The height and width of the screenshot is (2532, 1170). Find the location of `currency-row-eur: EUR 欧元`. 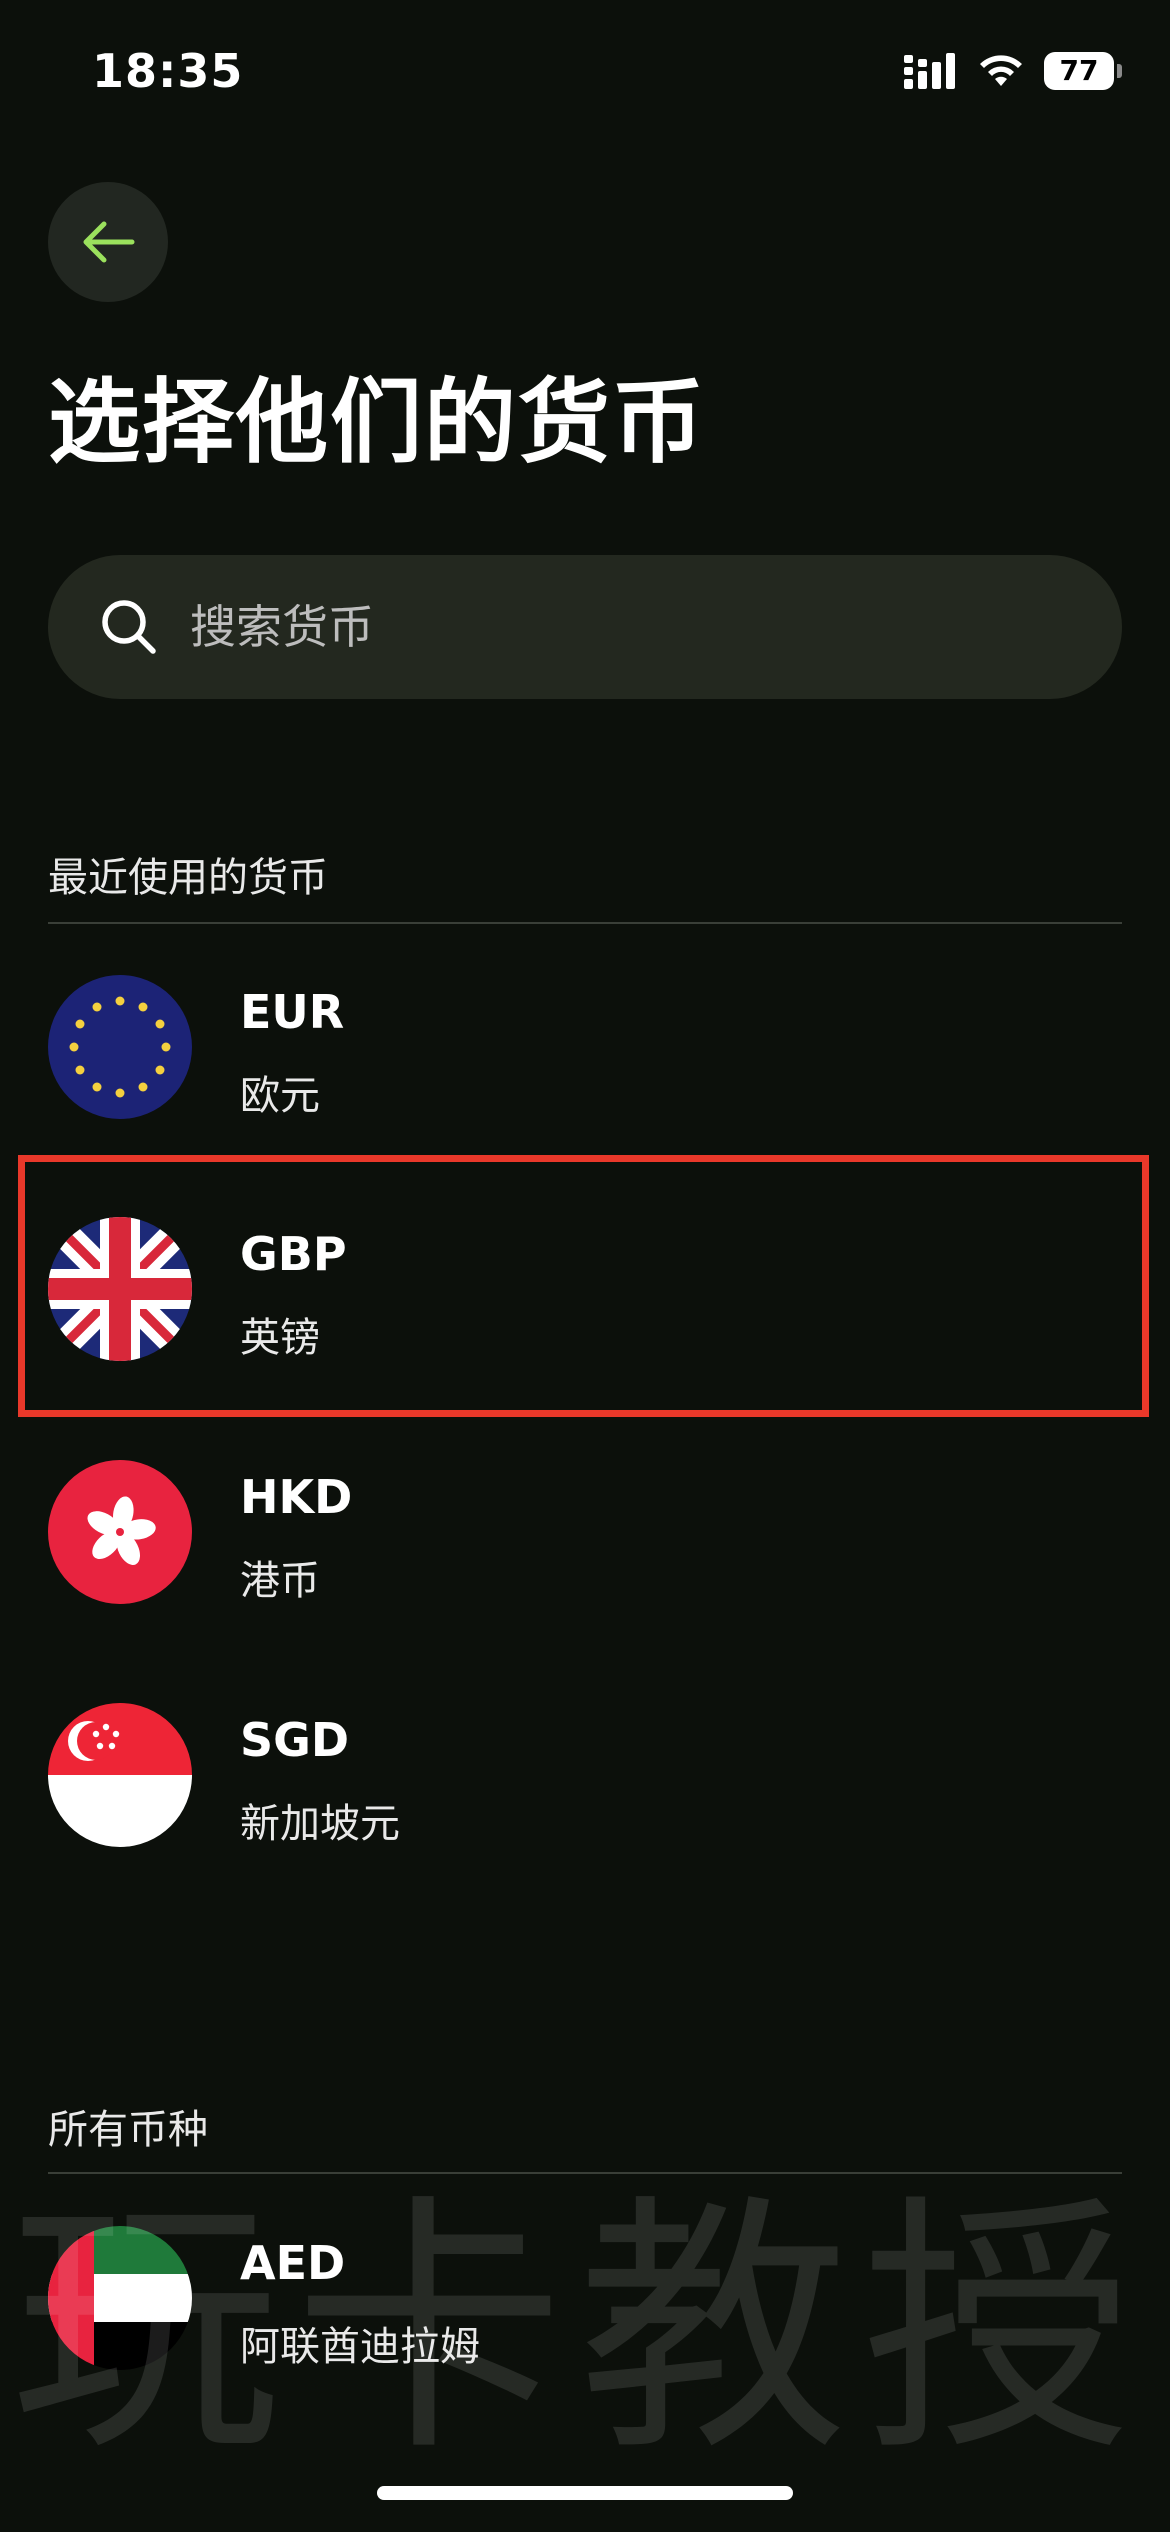

currency-row-eur: EUR 欧元 is located at coordinates (585, 1050).